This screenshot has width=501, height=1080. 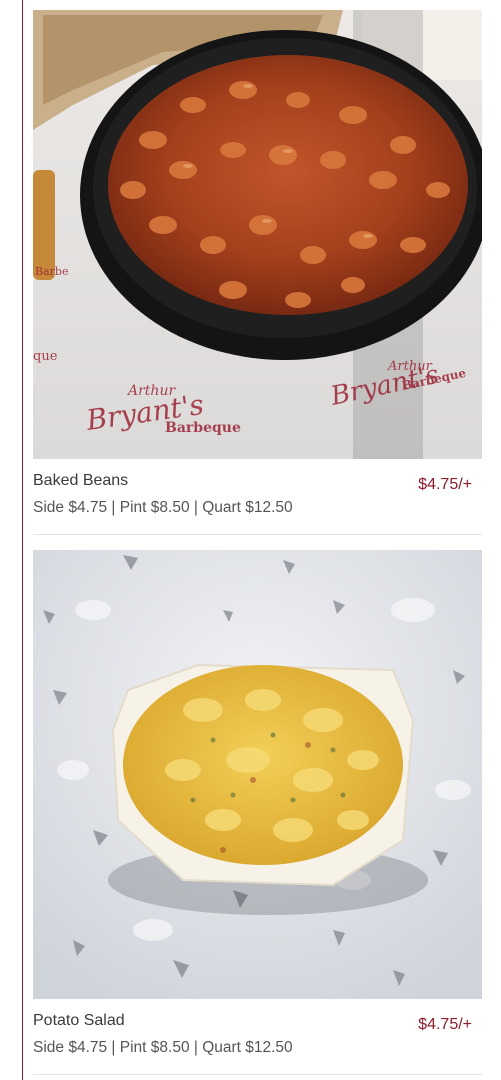 I want to click on svg-text: Barbe, so click(x=51, y=271).